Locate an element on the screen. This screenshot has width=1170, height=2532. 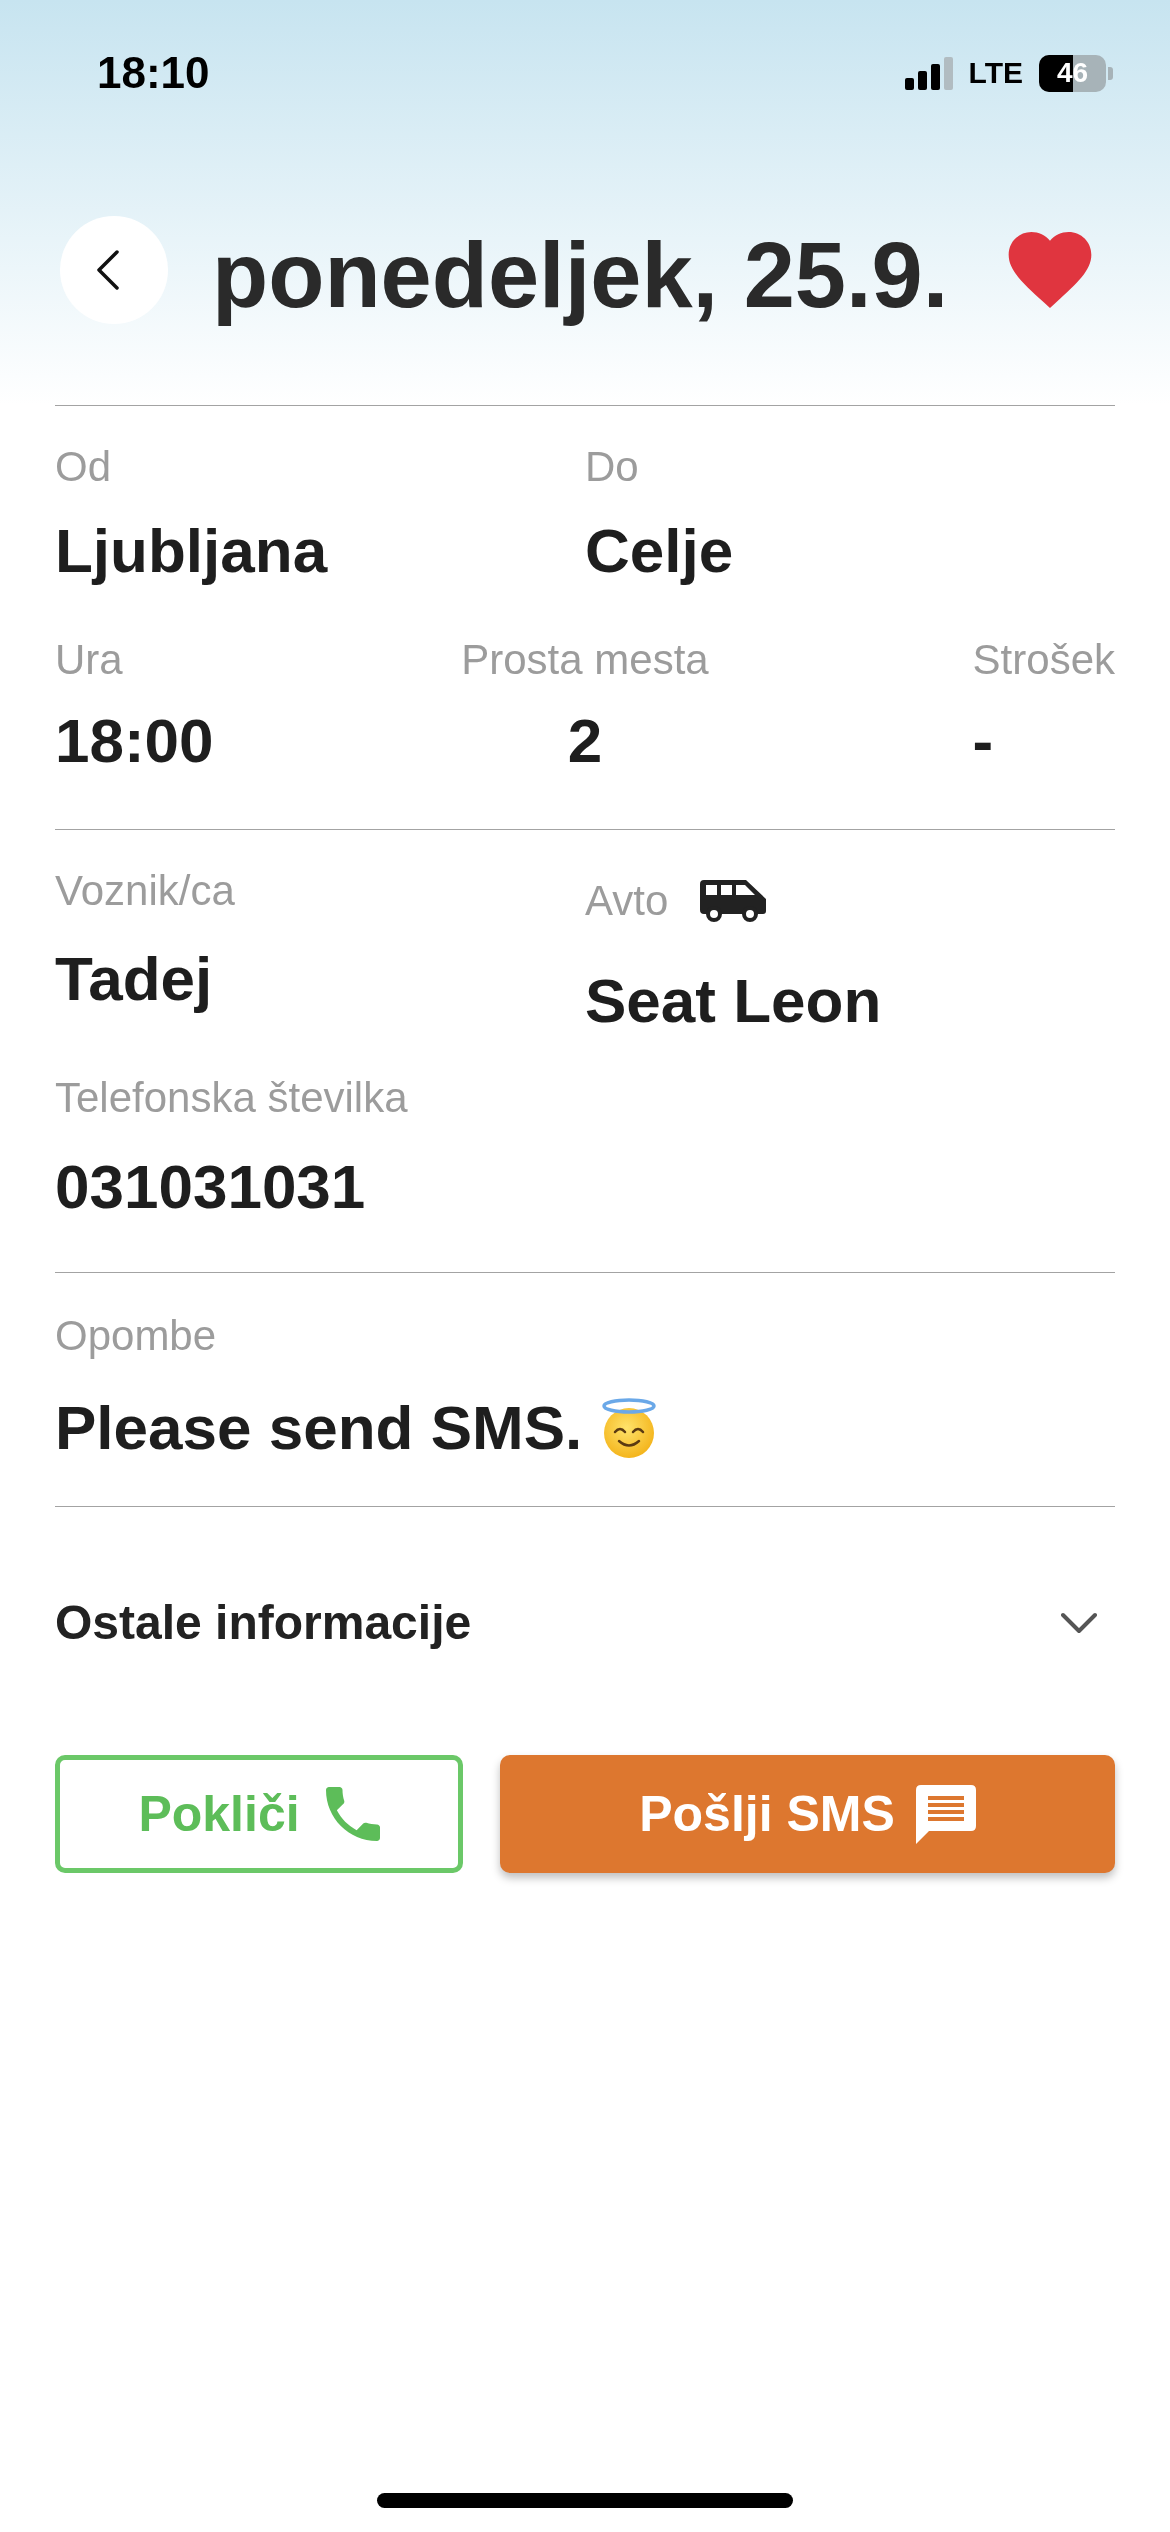
field-label: Opombe is located at coordinates (136, 1336).